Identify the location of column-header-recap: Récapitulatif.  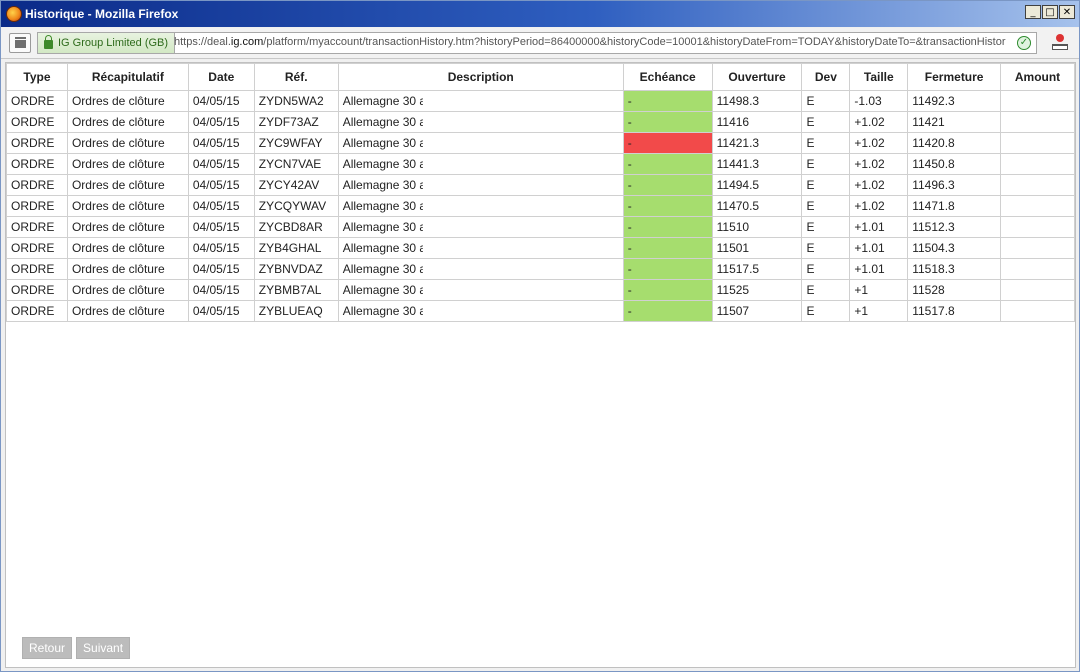
(127, 77).